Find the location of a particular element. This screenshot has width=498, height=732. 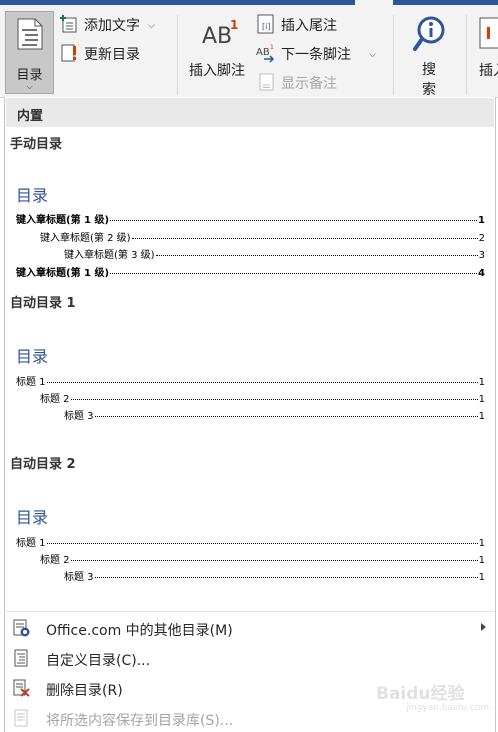

insert-footnote-button: AB 1 插入脚注 is located at coordinates (218, 53).